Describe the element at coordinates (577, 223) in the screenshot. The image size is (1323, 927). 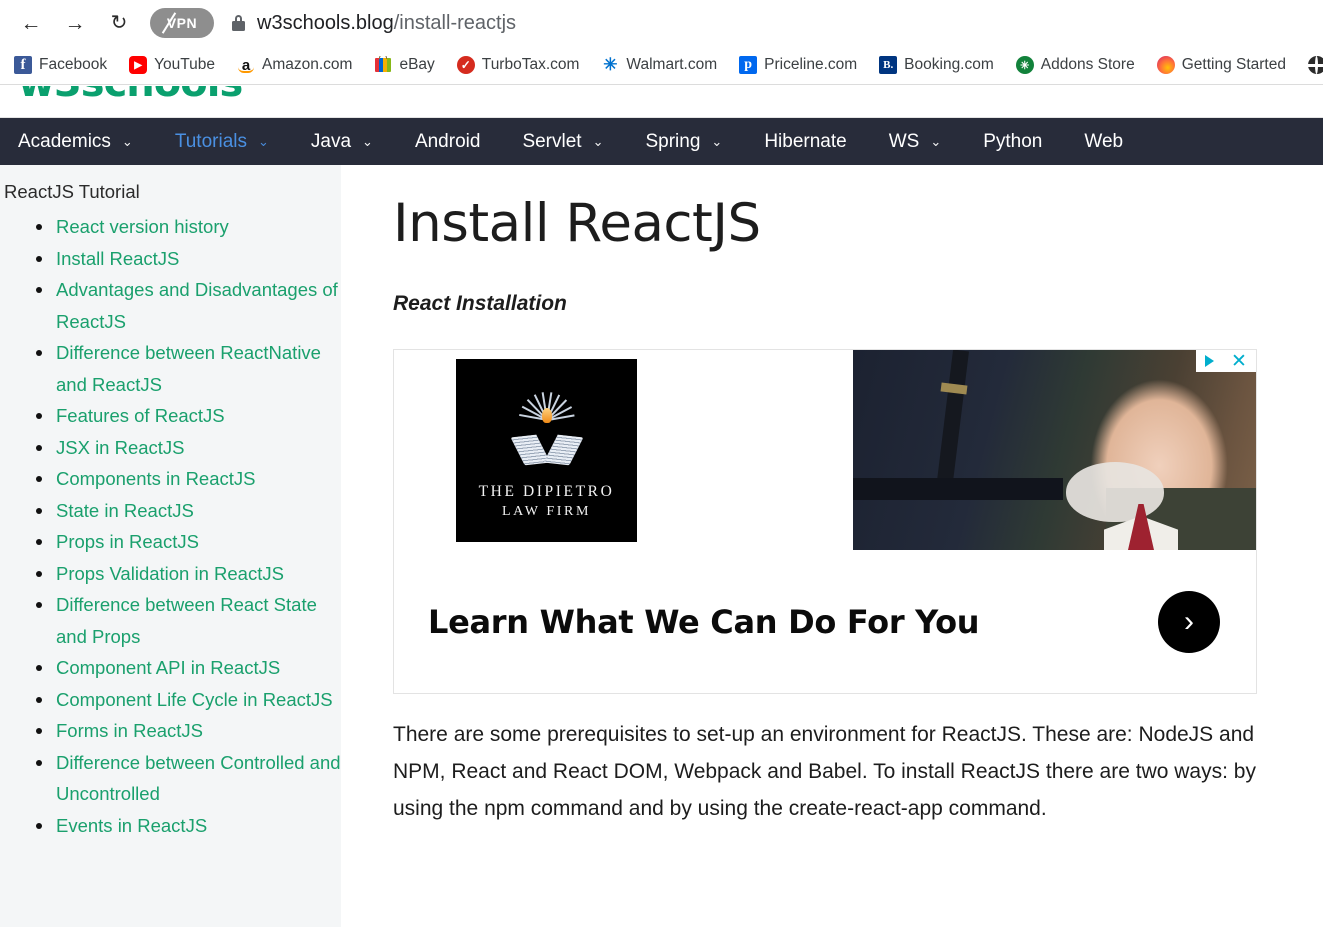
I see `page-title: Install ReactJS` at that location.